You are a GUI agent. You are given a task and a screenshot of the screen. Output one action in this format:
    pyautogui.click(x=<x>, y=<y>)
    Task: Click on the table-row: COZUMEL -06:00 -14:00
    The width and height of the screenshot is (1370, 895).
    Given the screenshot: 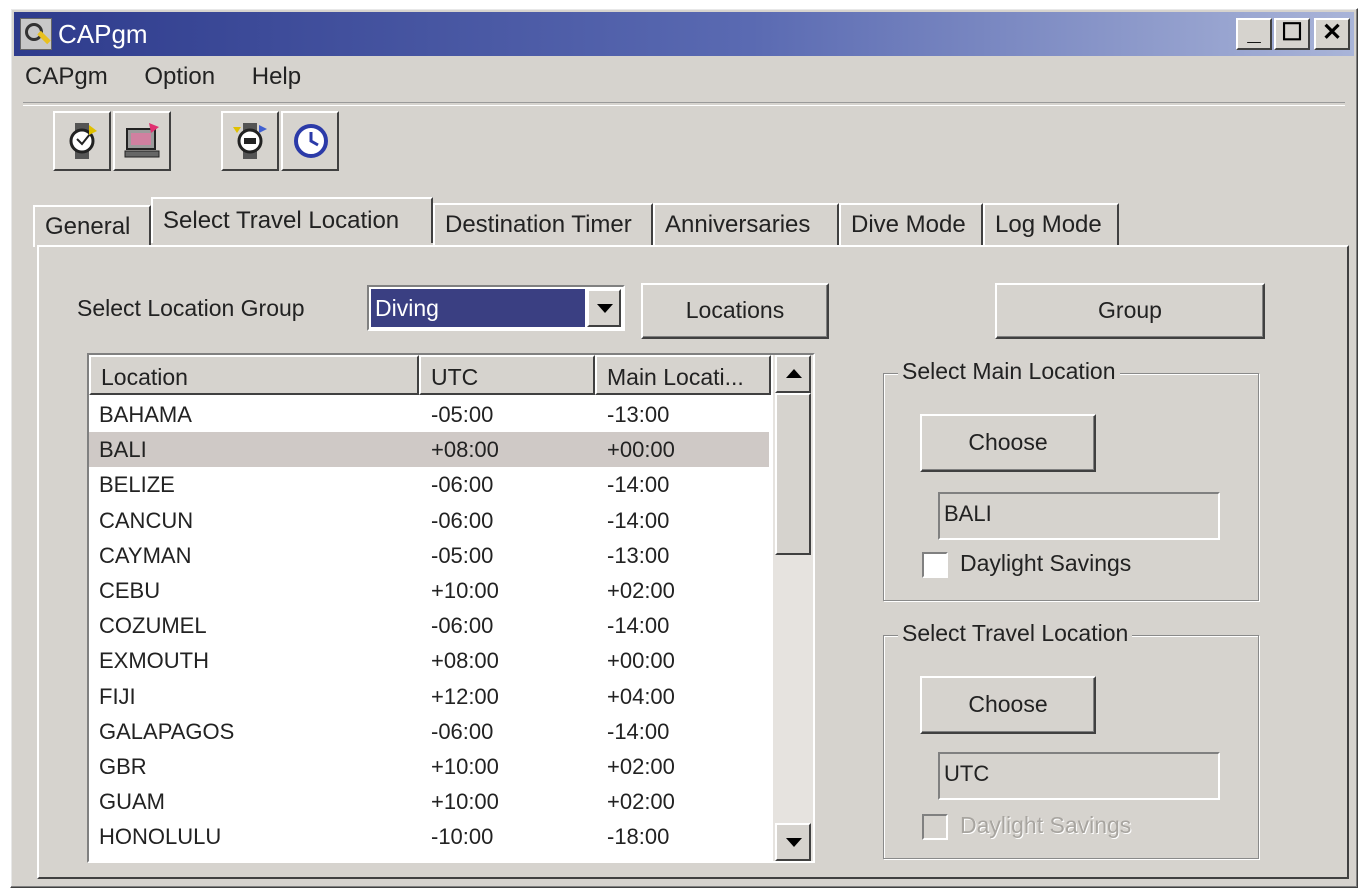 What is the action you would take?
    pyautogui.click(x=429, y=625)
    